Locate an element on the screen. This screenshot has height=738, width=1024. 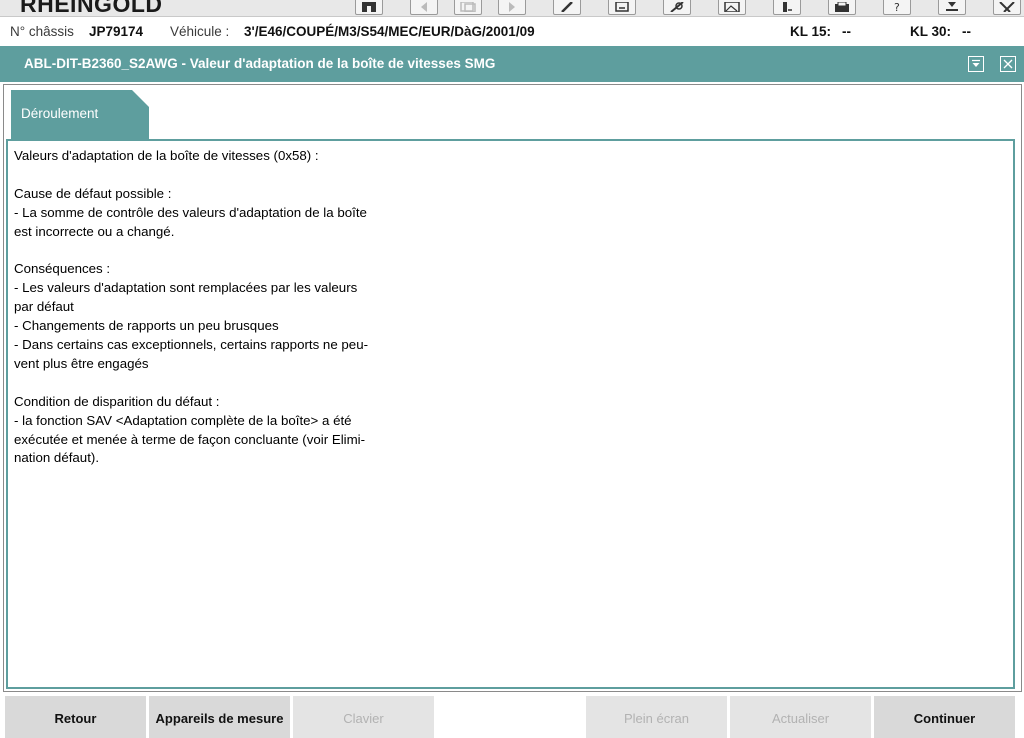
exchange-icon is located at coordinates (622, 7).